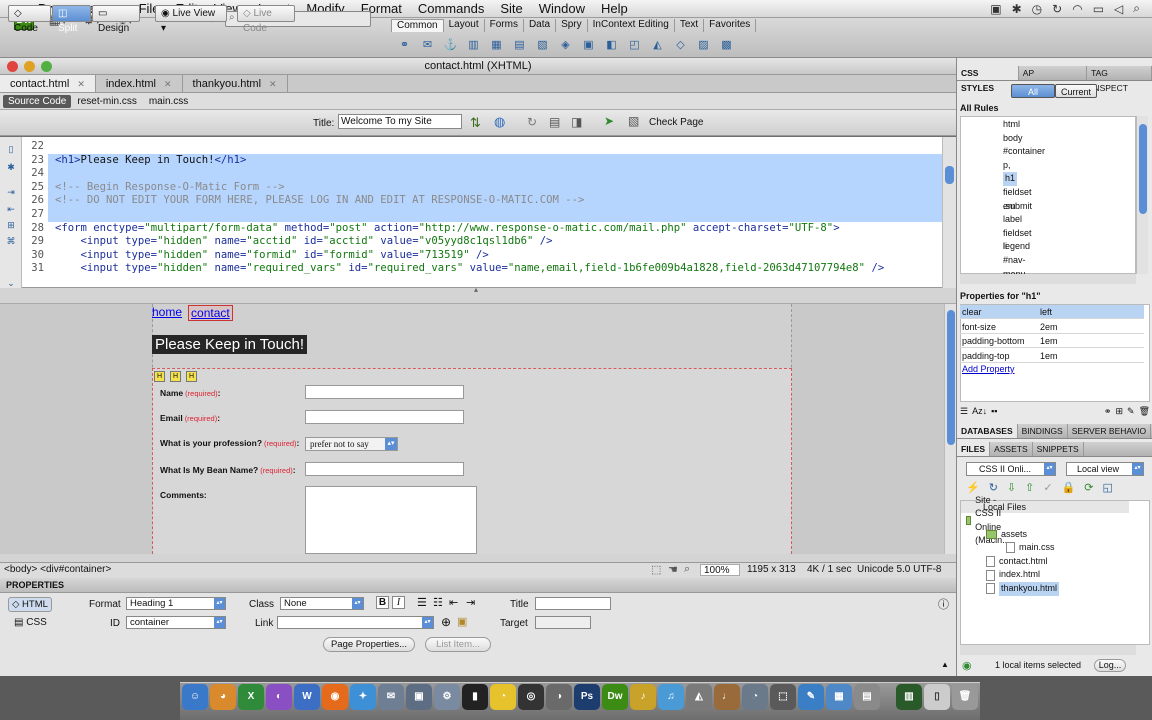 Image resolution: width=1152 pixels, height=720 pixels. What do you see at coordinates (680, 45) in the screenshot?
I see `script-icon: ◇` at bounding box center [680, 45].